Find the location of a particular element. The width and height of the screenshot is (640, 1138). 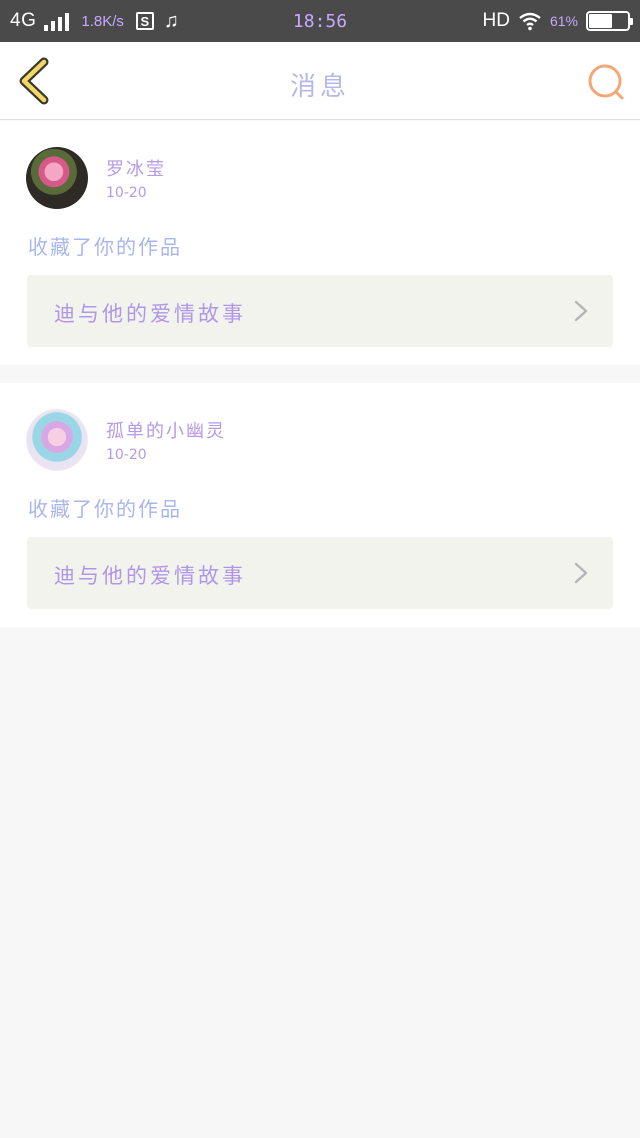

battery-icon is located at coordinates (609, 21).